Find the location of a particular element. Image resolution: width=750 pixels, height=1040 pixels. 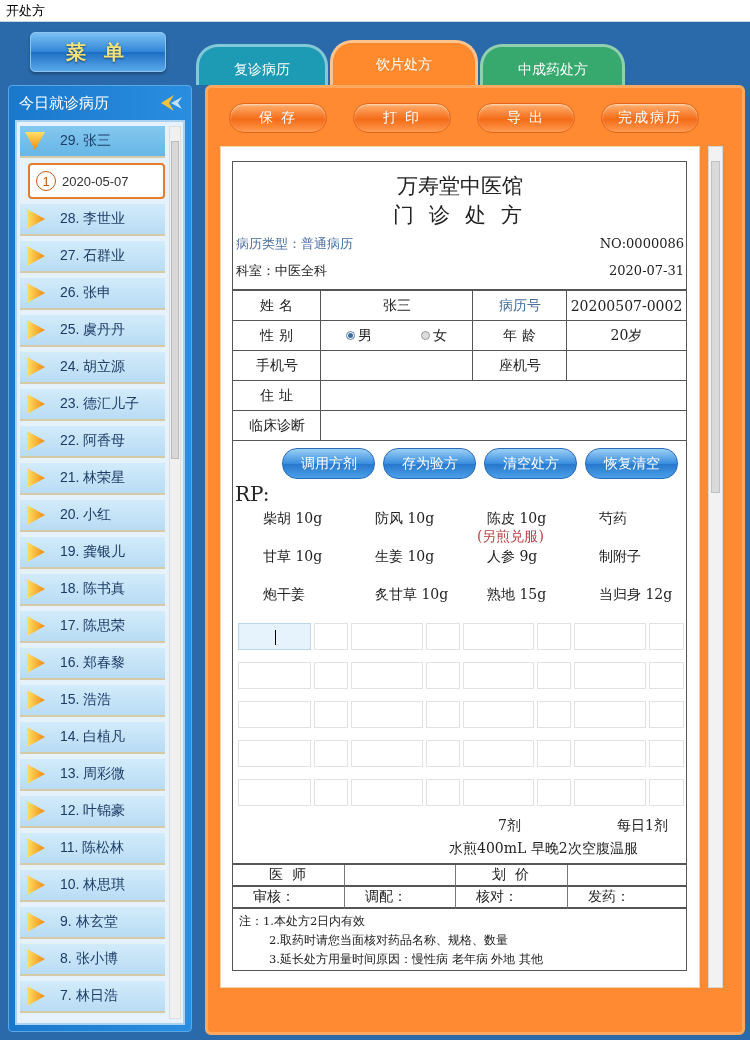

patient-item: 14. 白植凡 is located at coordinates (92, 738).